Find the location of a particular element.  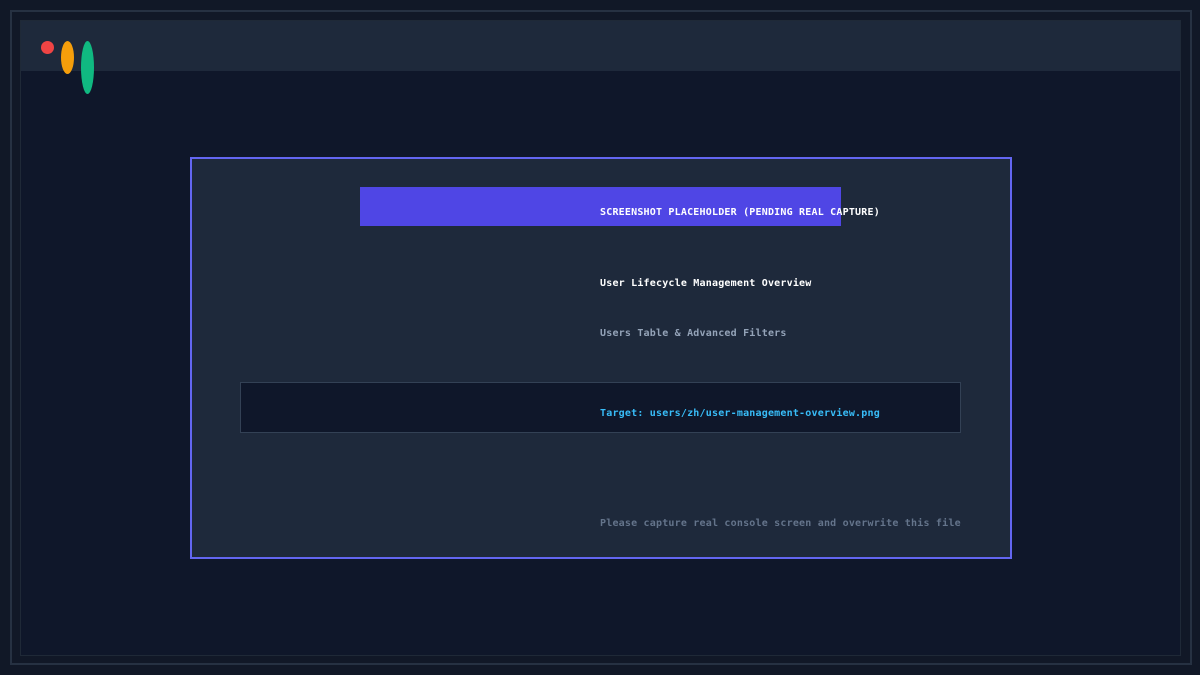

minimize-window-icon is located at coordinates (67, 57).